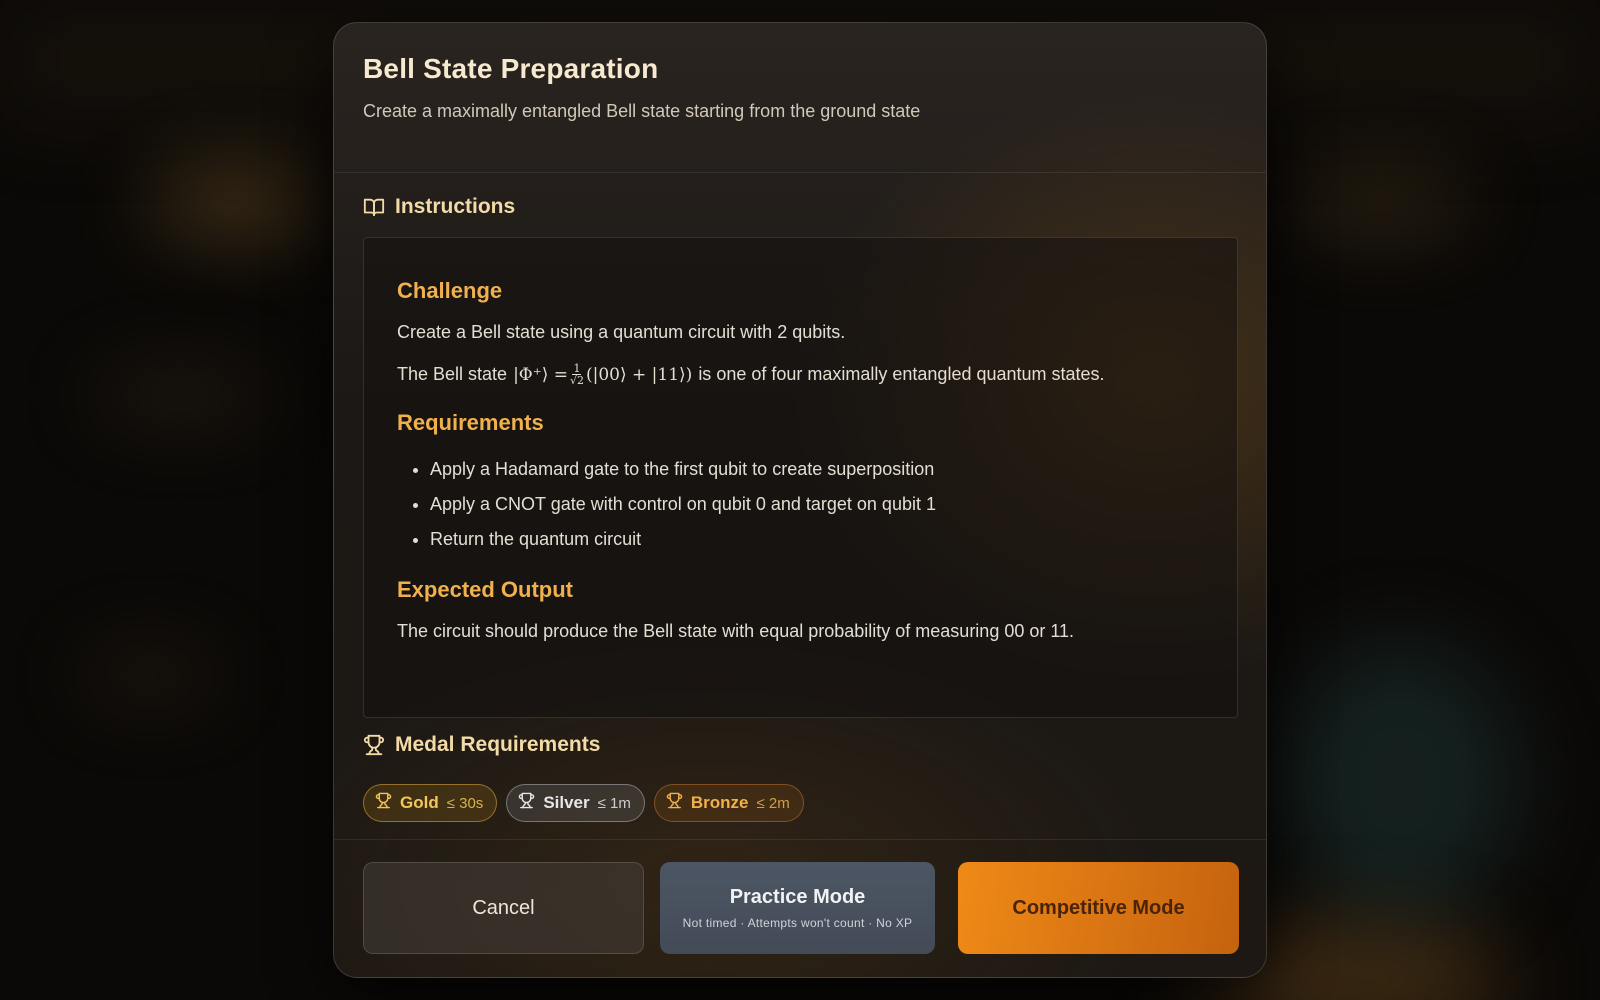 This screenshot has height=1000, width=1600. What do you see at coordinates (566, 802) in the screenshot?
I see `medal-name: Silver` at bounding box center [566, 802].